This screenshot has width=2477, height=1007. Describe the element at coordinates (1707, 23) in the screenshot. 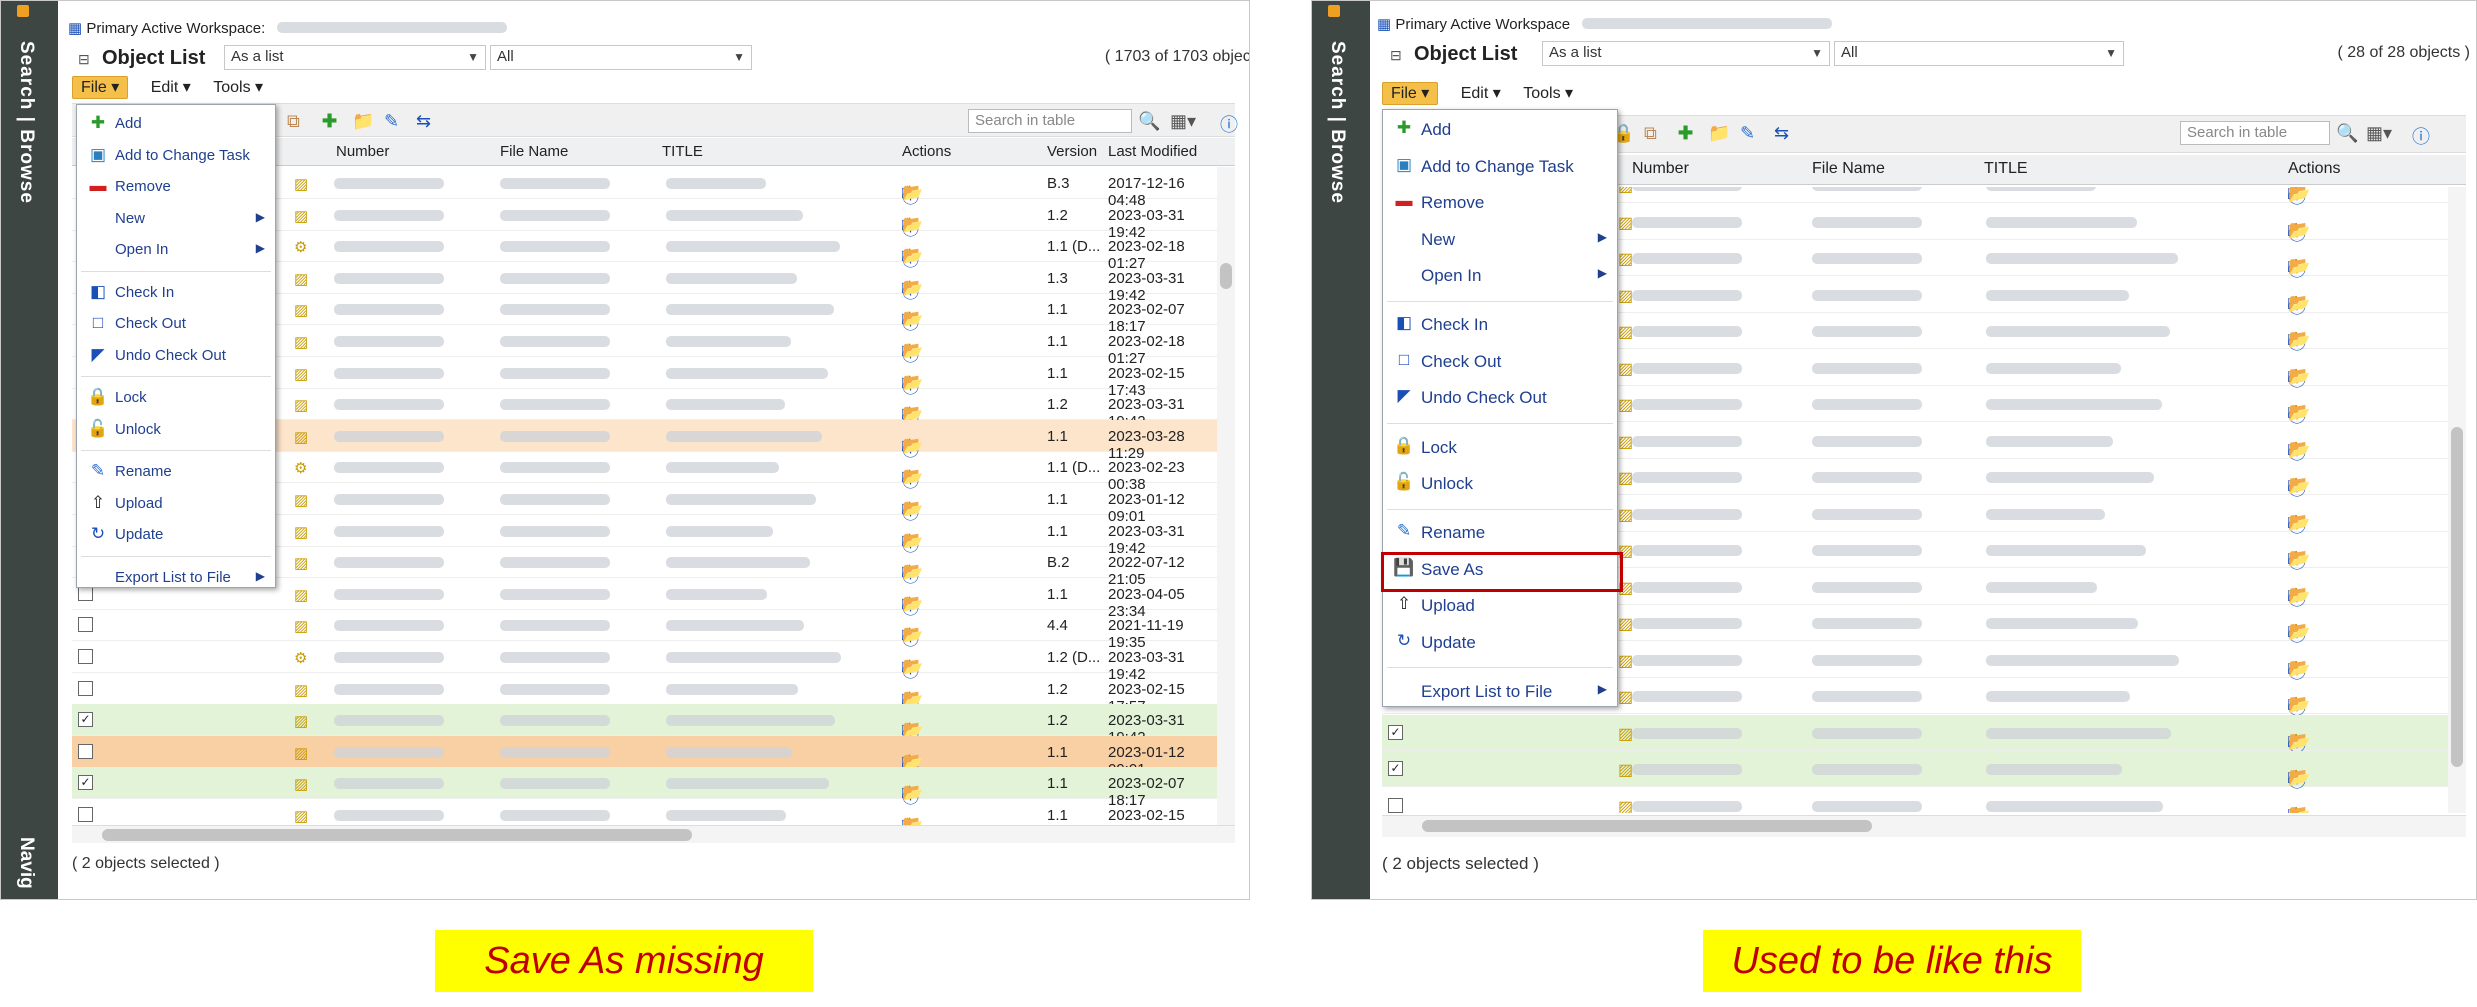

I see `workspace-value` at that location.